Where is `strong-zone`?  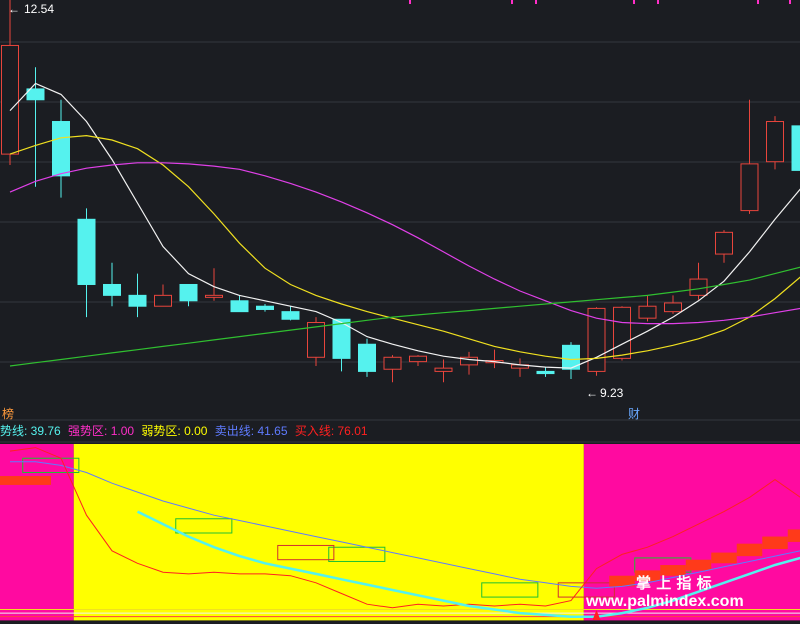
strong-zone is located at coordinates (37, 532).